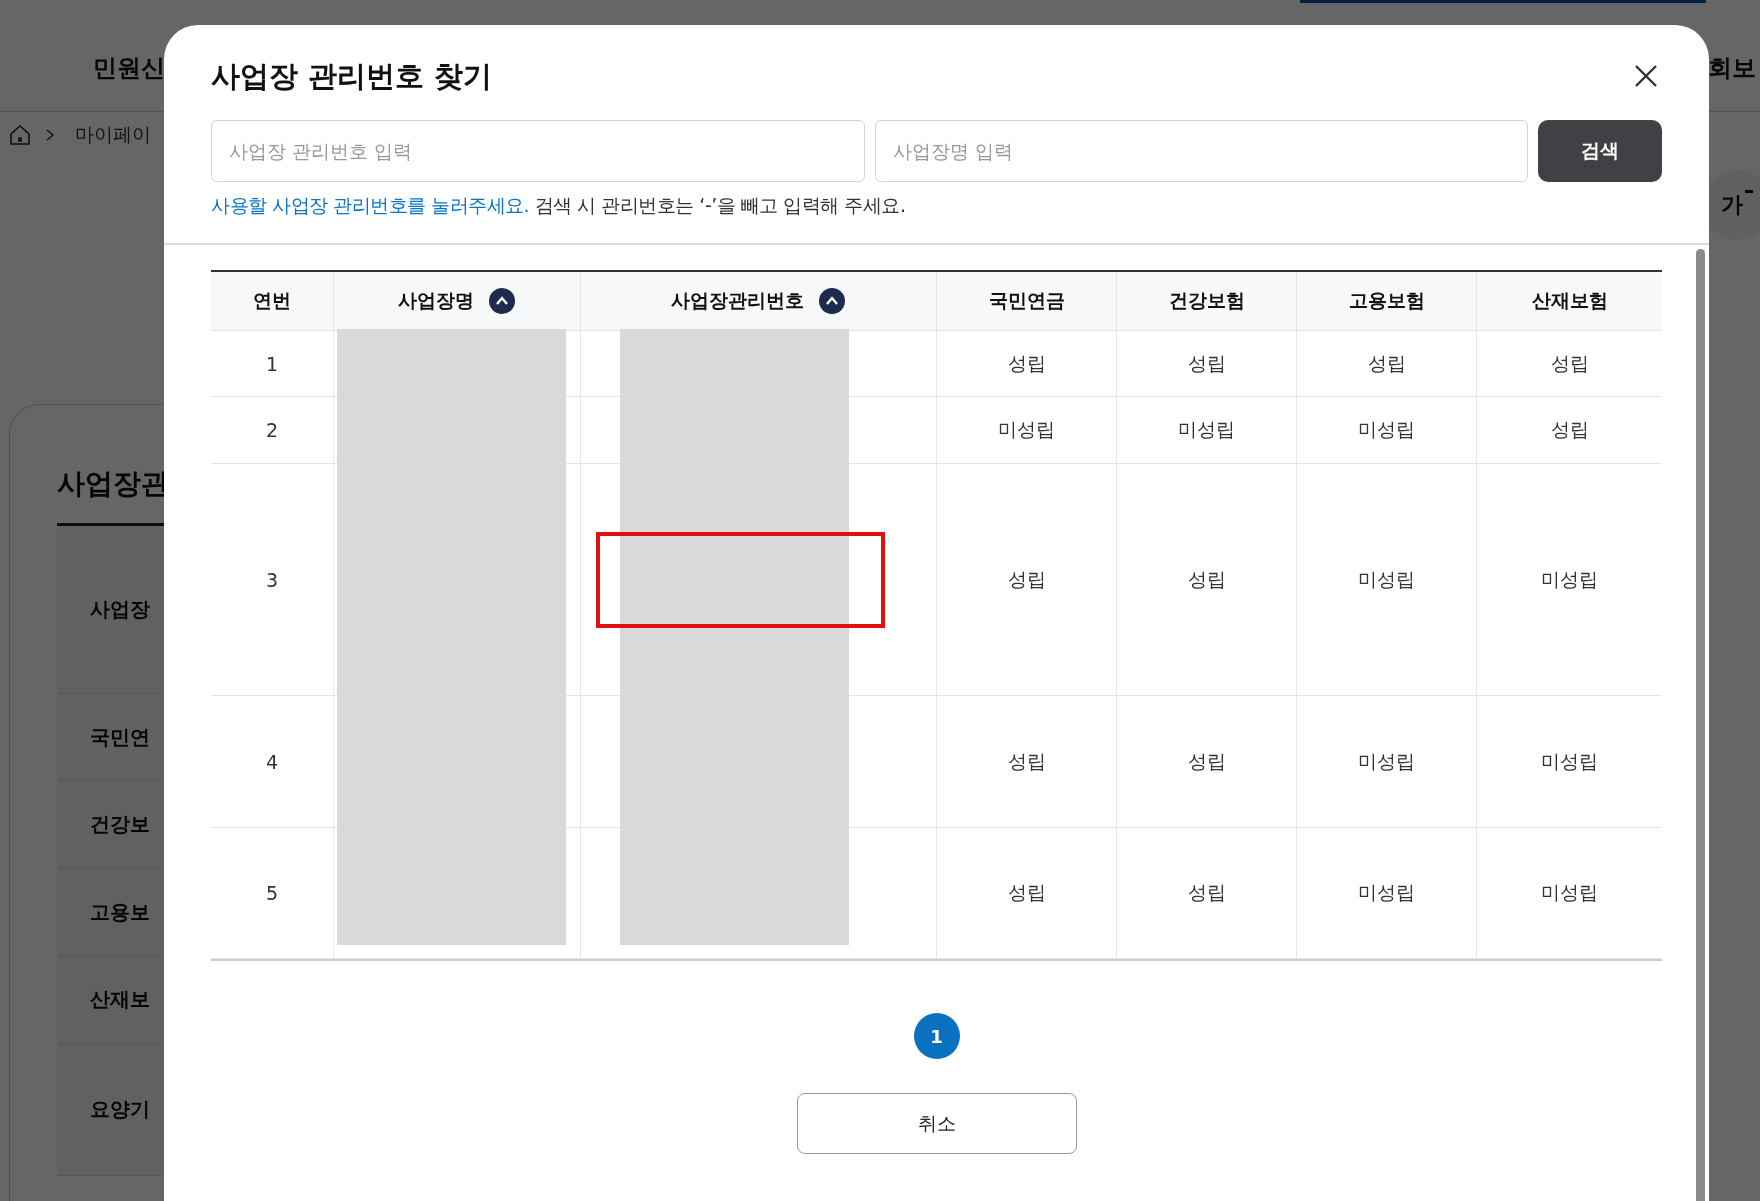 This screenshot has width=1760, height=1201. I want to click on page-button: 1, so click(936, 1036).